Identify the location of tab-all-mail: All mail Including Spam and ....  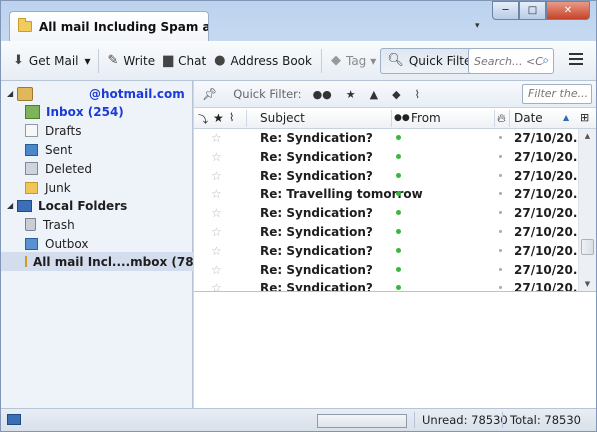
(109, 26).